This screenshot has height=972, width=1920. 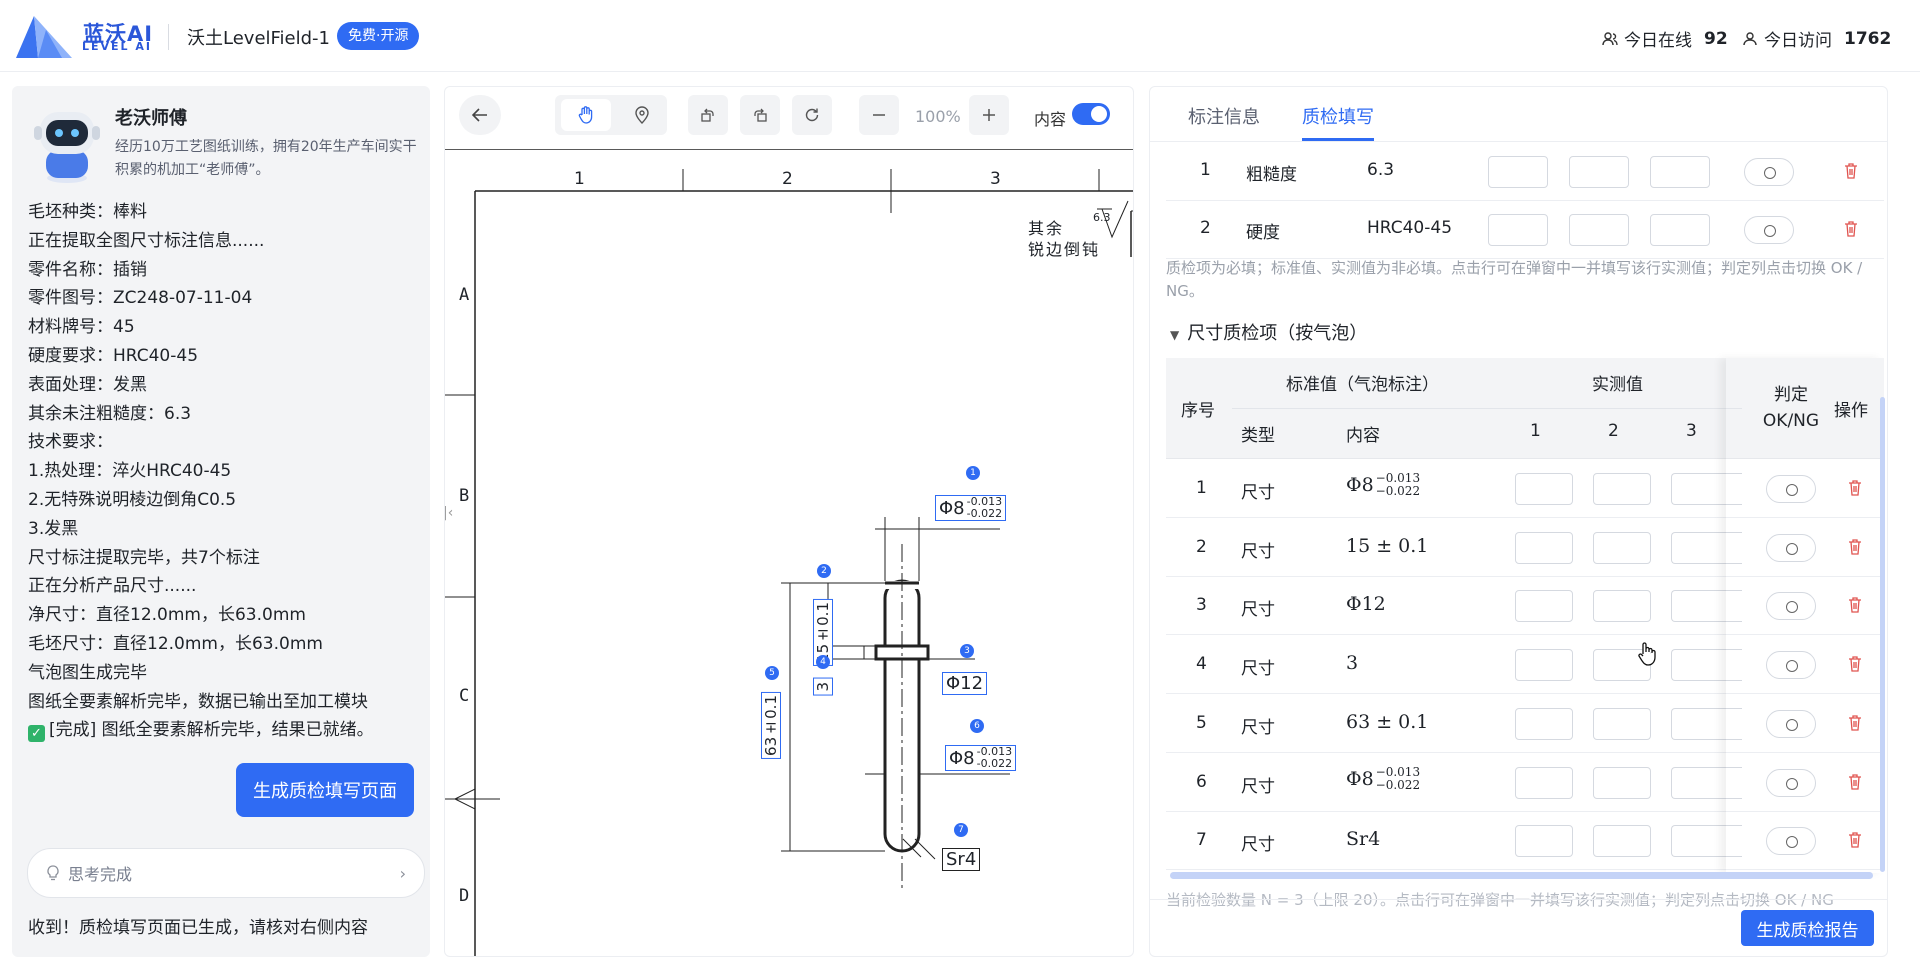 What do you see at coordinates (961, 859) in the screenshot?
I see `dimension-sr4: Sr4` at bounding box center [961, 859].